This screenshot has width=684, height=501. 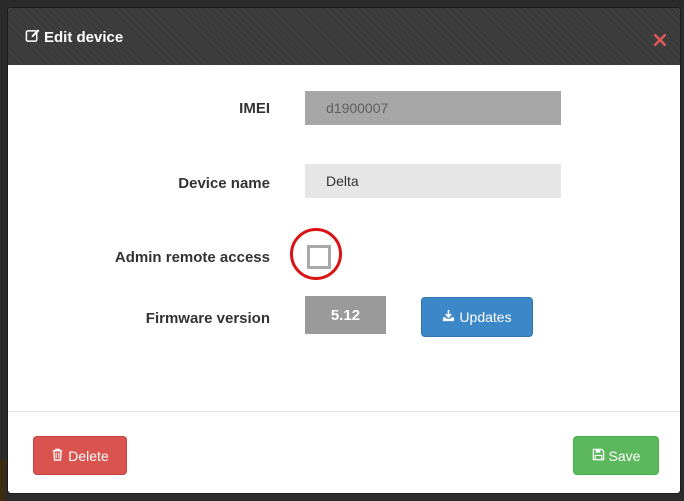 I want to click on trash-icon, so click(x=57, y=456).